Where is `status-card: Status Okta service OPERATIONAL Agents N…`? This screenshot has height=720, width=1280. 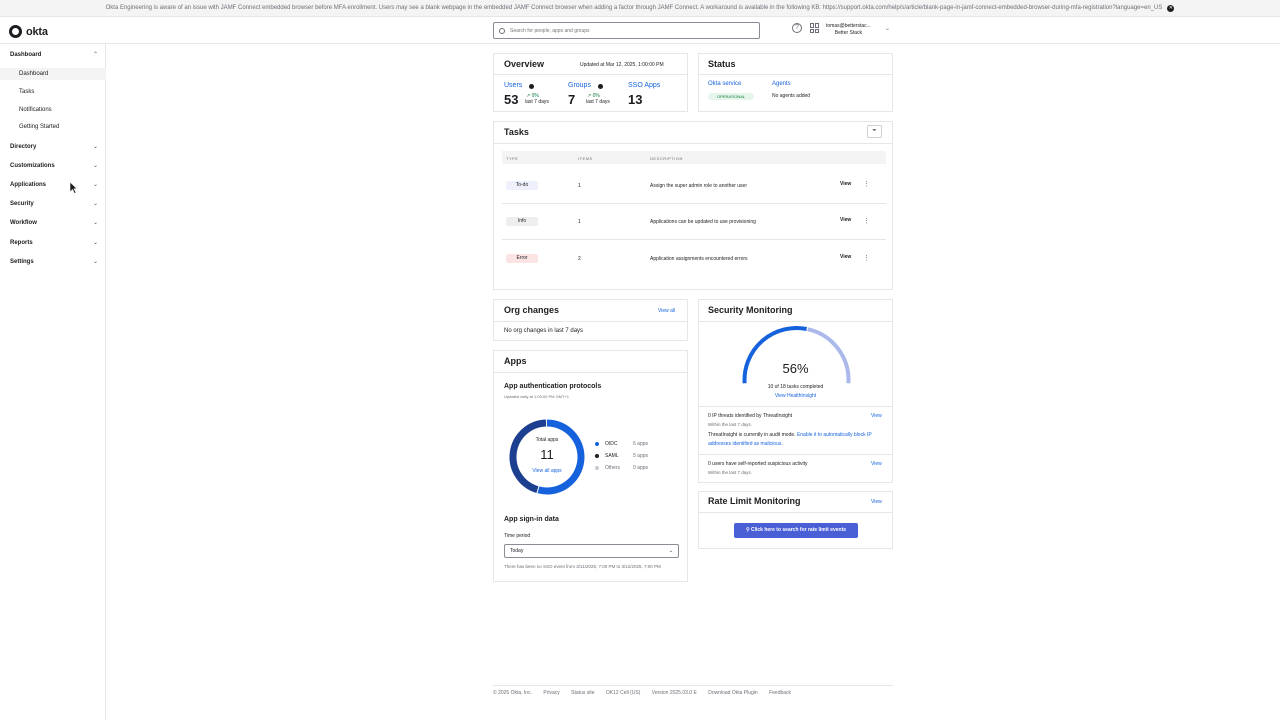 status-card: Status Okta service OPERATIONAL Agents N… is located at coordinates (795, 82).